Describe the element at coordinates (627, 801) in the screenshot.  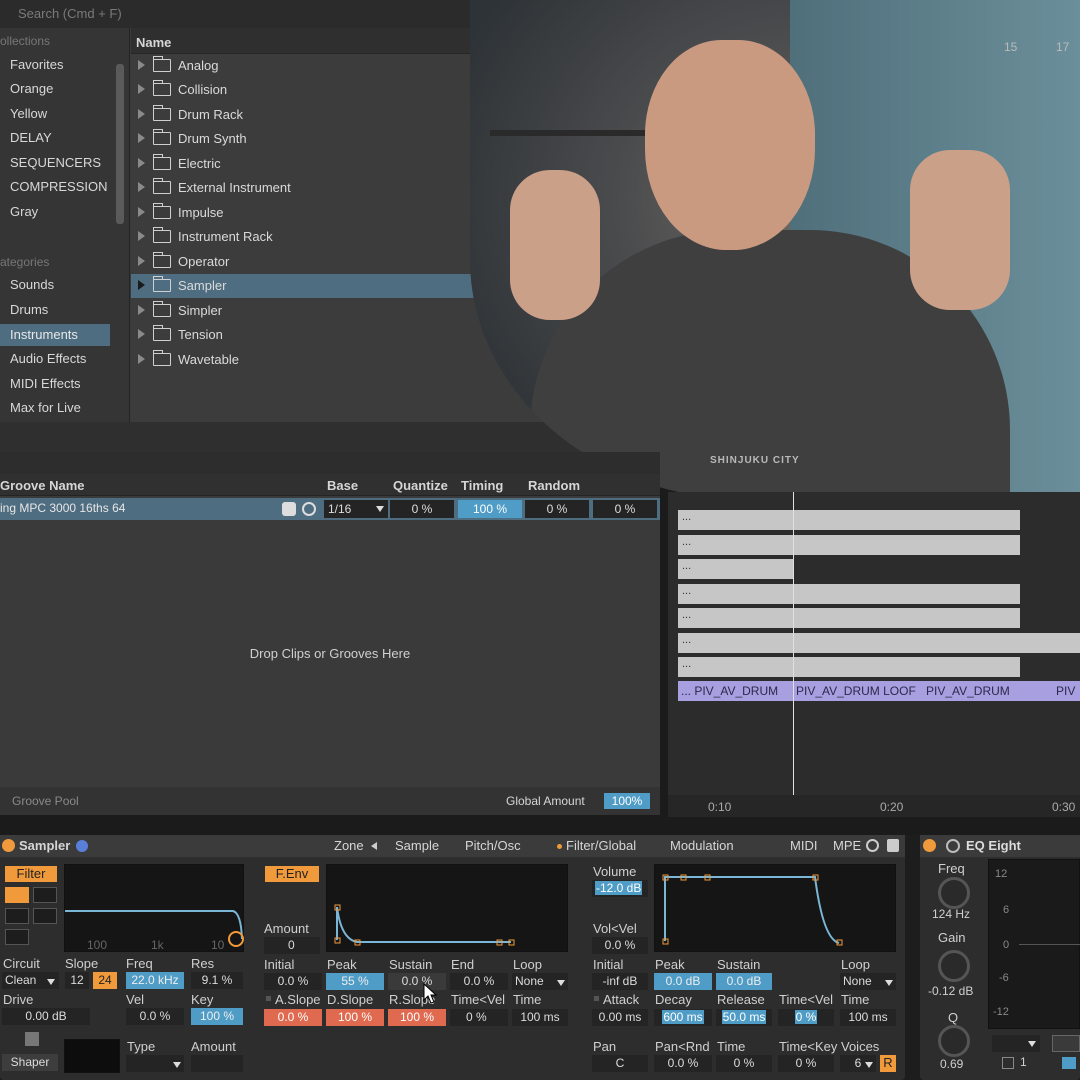
I see `global-amount-value: 100%` at that location.